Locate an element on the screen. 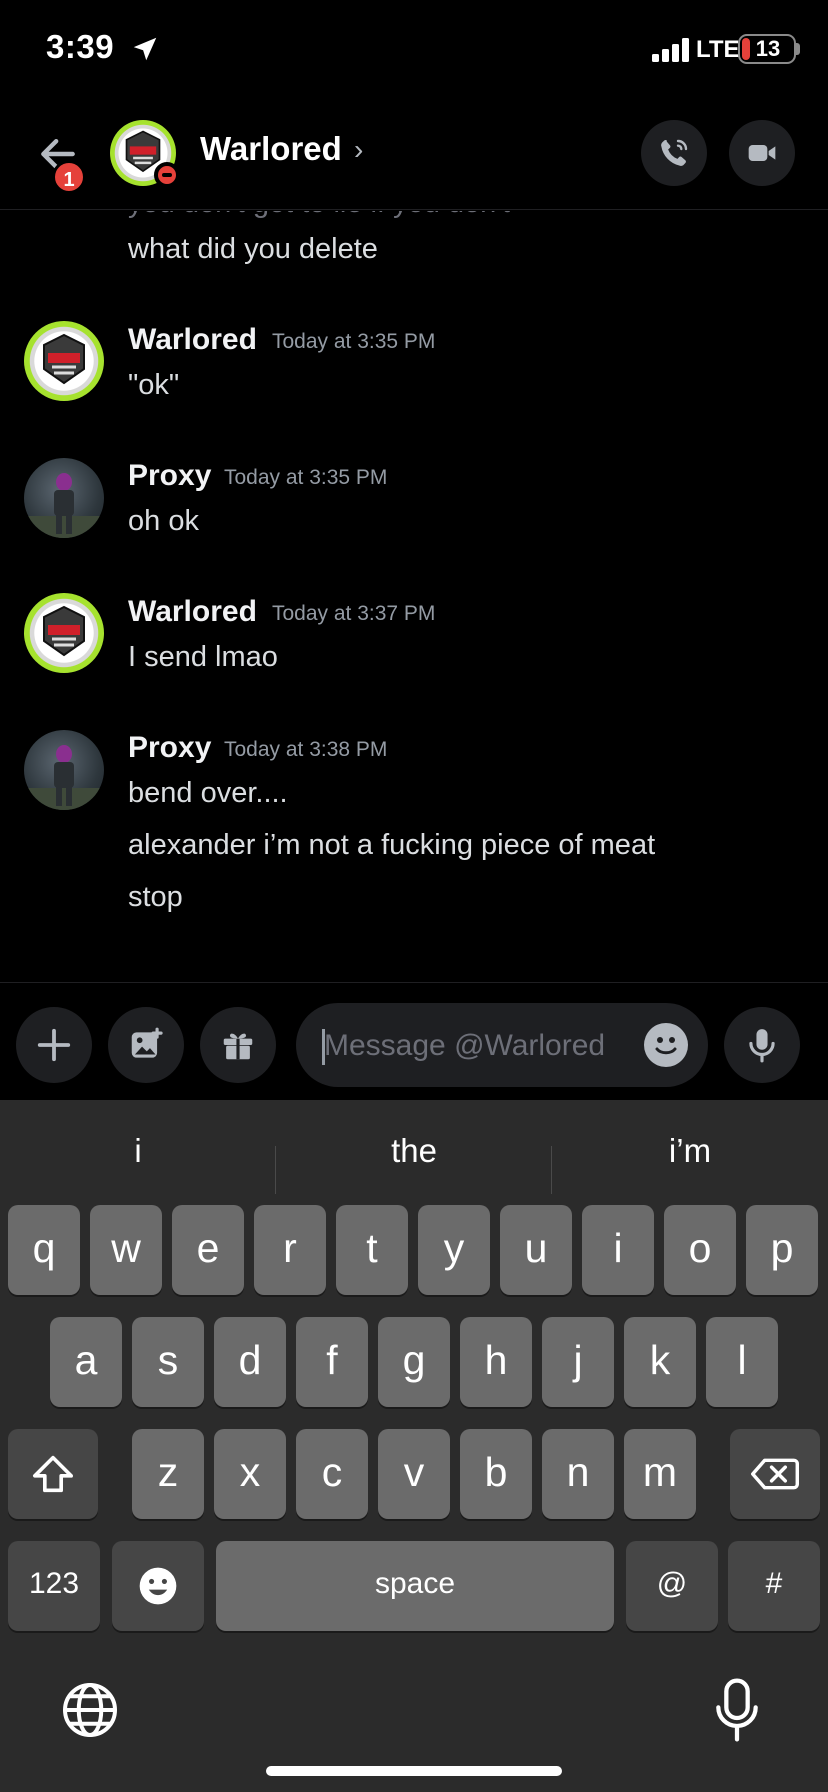 The width and height of the screenshot is (828, 1792). key: p is located at coordinates (782, 1250).